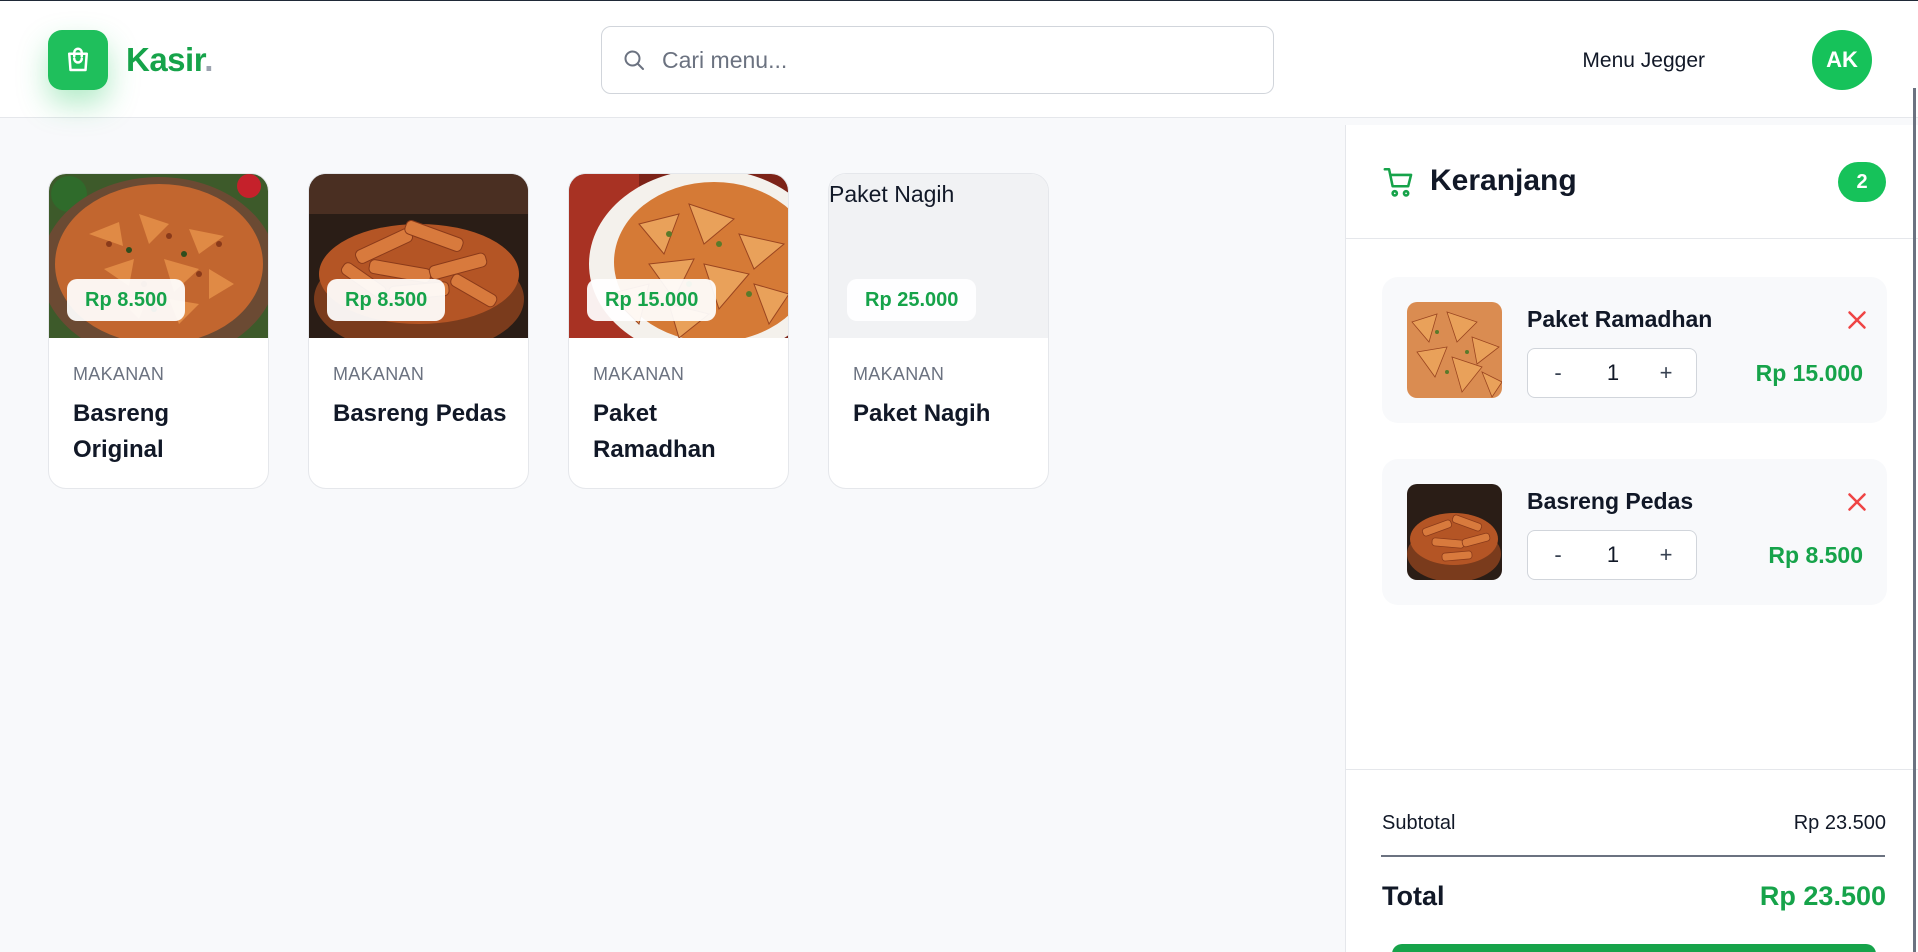 This screenshot has height=952, width=1918. I want to click on cart-item: Basreng Pedas - 1 + Rp 8.500, so click(1634, 532).